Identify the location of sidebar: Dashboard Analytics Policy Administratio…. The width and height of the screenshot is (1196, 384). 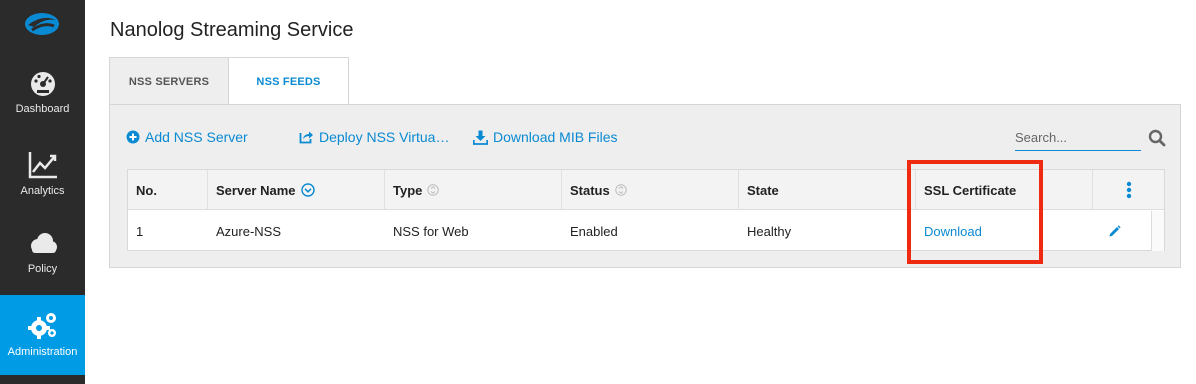
(42, 192).